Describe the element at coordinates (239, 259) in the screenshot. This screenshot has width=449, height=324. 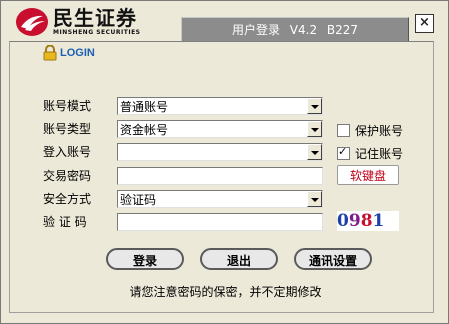
I see `exit-button: 退出` at that location.